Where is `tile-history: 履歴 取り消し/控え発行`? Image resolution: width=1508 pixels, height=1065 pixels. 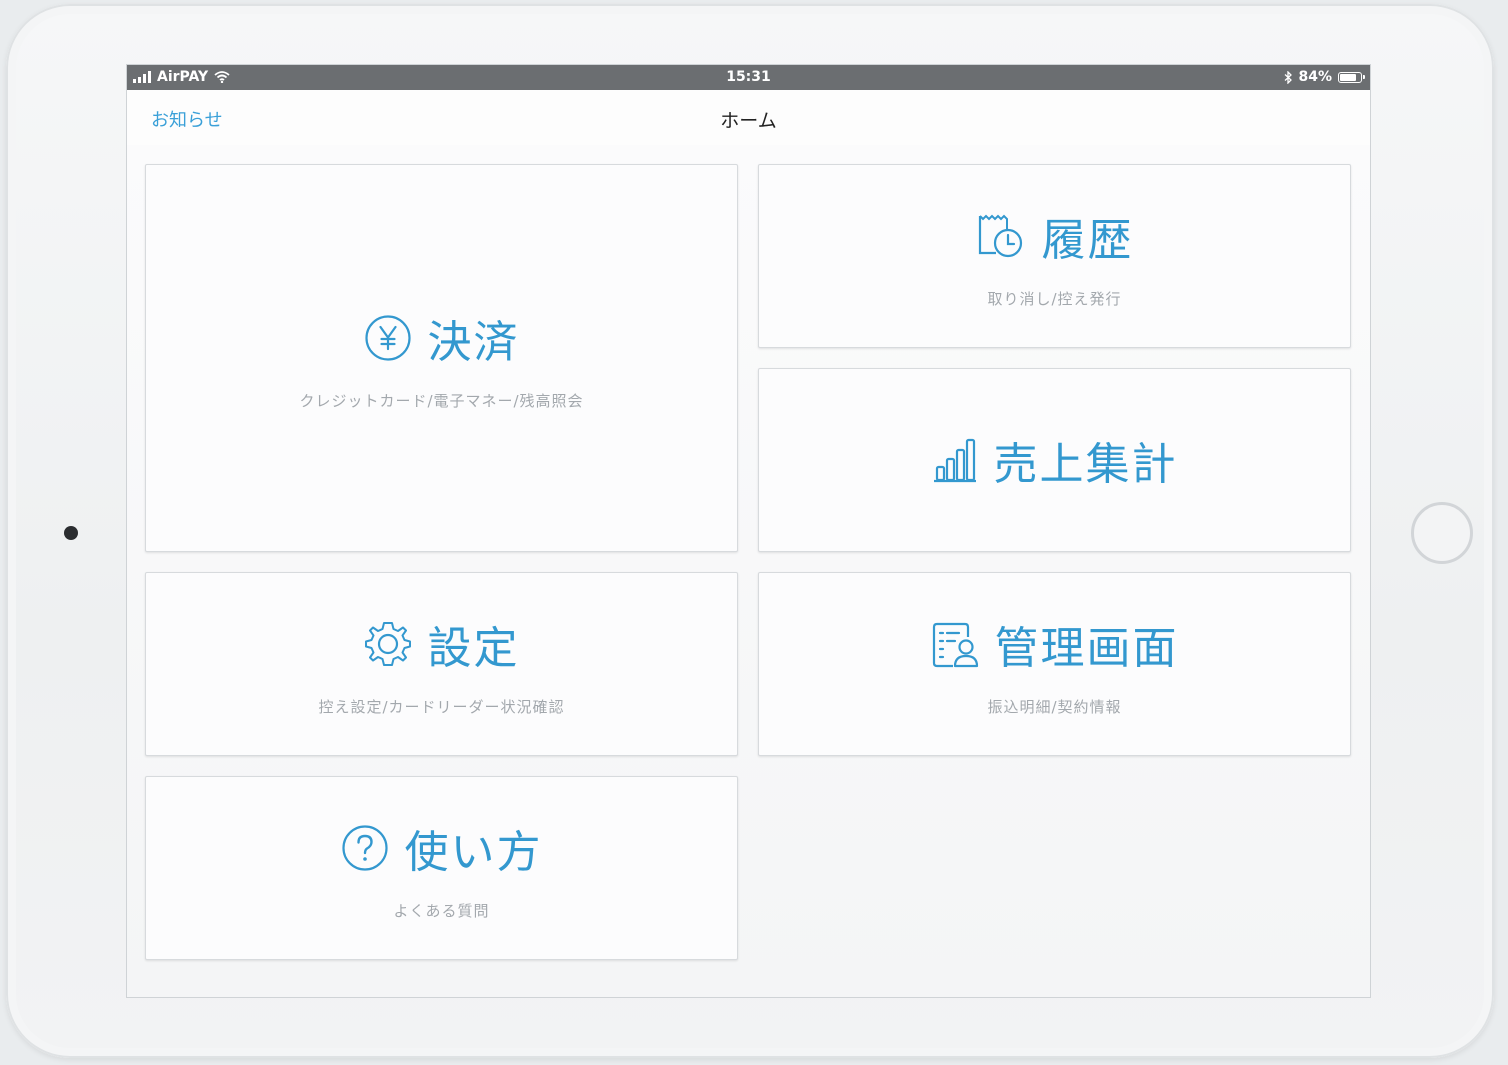
tile-history: 履歴 取り消し/控え発行 is located at coordinates (1054, 256).